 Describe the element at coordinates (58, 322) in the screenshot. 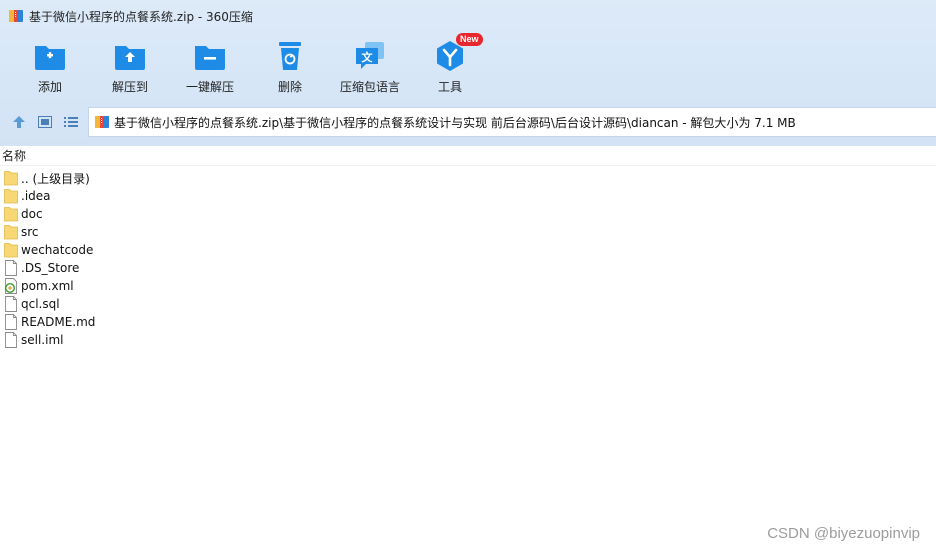

I see `file-name: README.md` at that location.